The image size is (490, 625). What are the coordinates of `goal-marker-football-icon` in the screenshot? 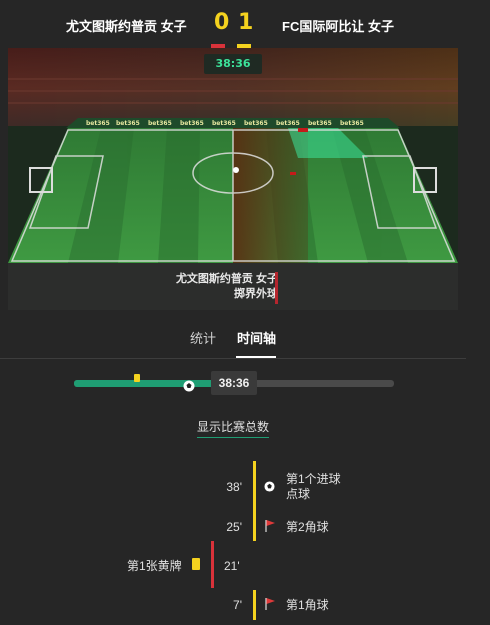 It's located at (189, 386).